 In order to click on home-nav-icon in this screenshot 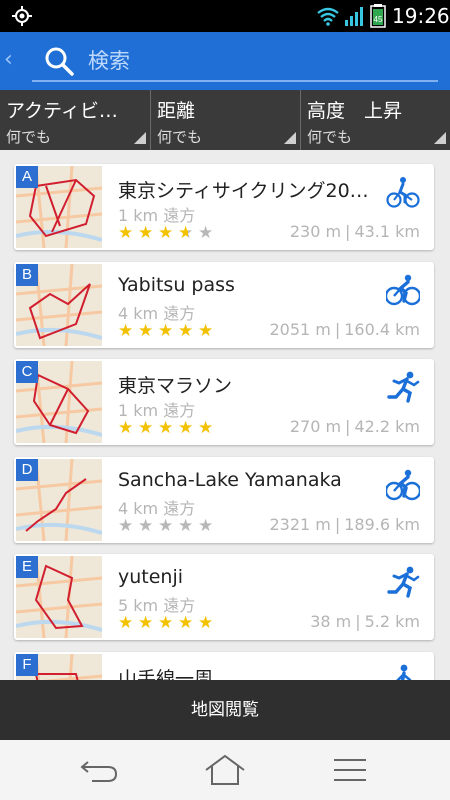, I will do `click(225, 770)`.